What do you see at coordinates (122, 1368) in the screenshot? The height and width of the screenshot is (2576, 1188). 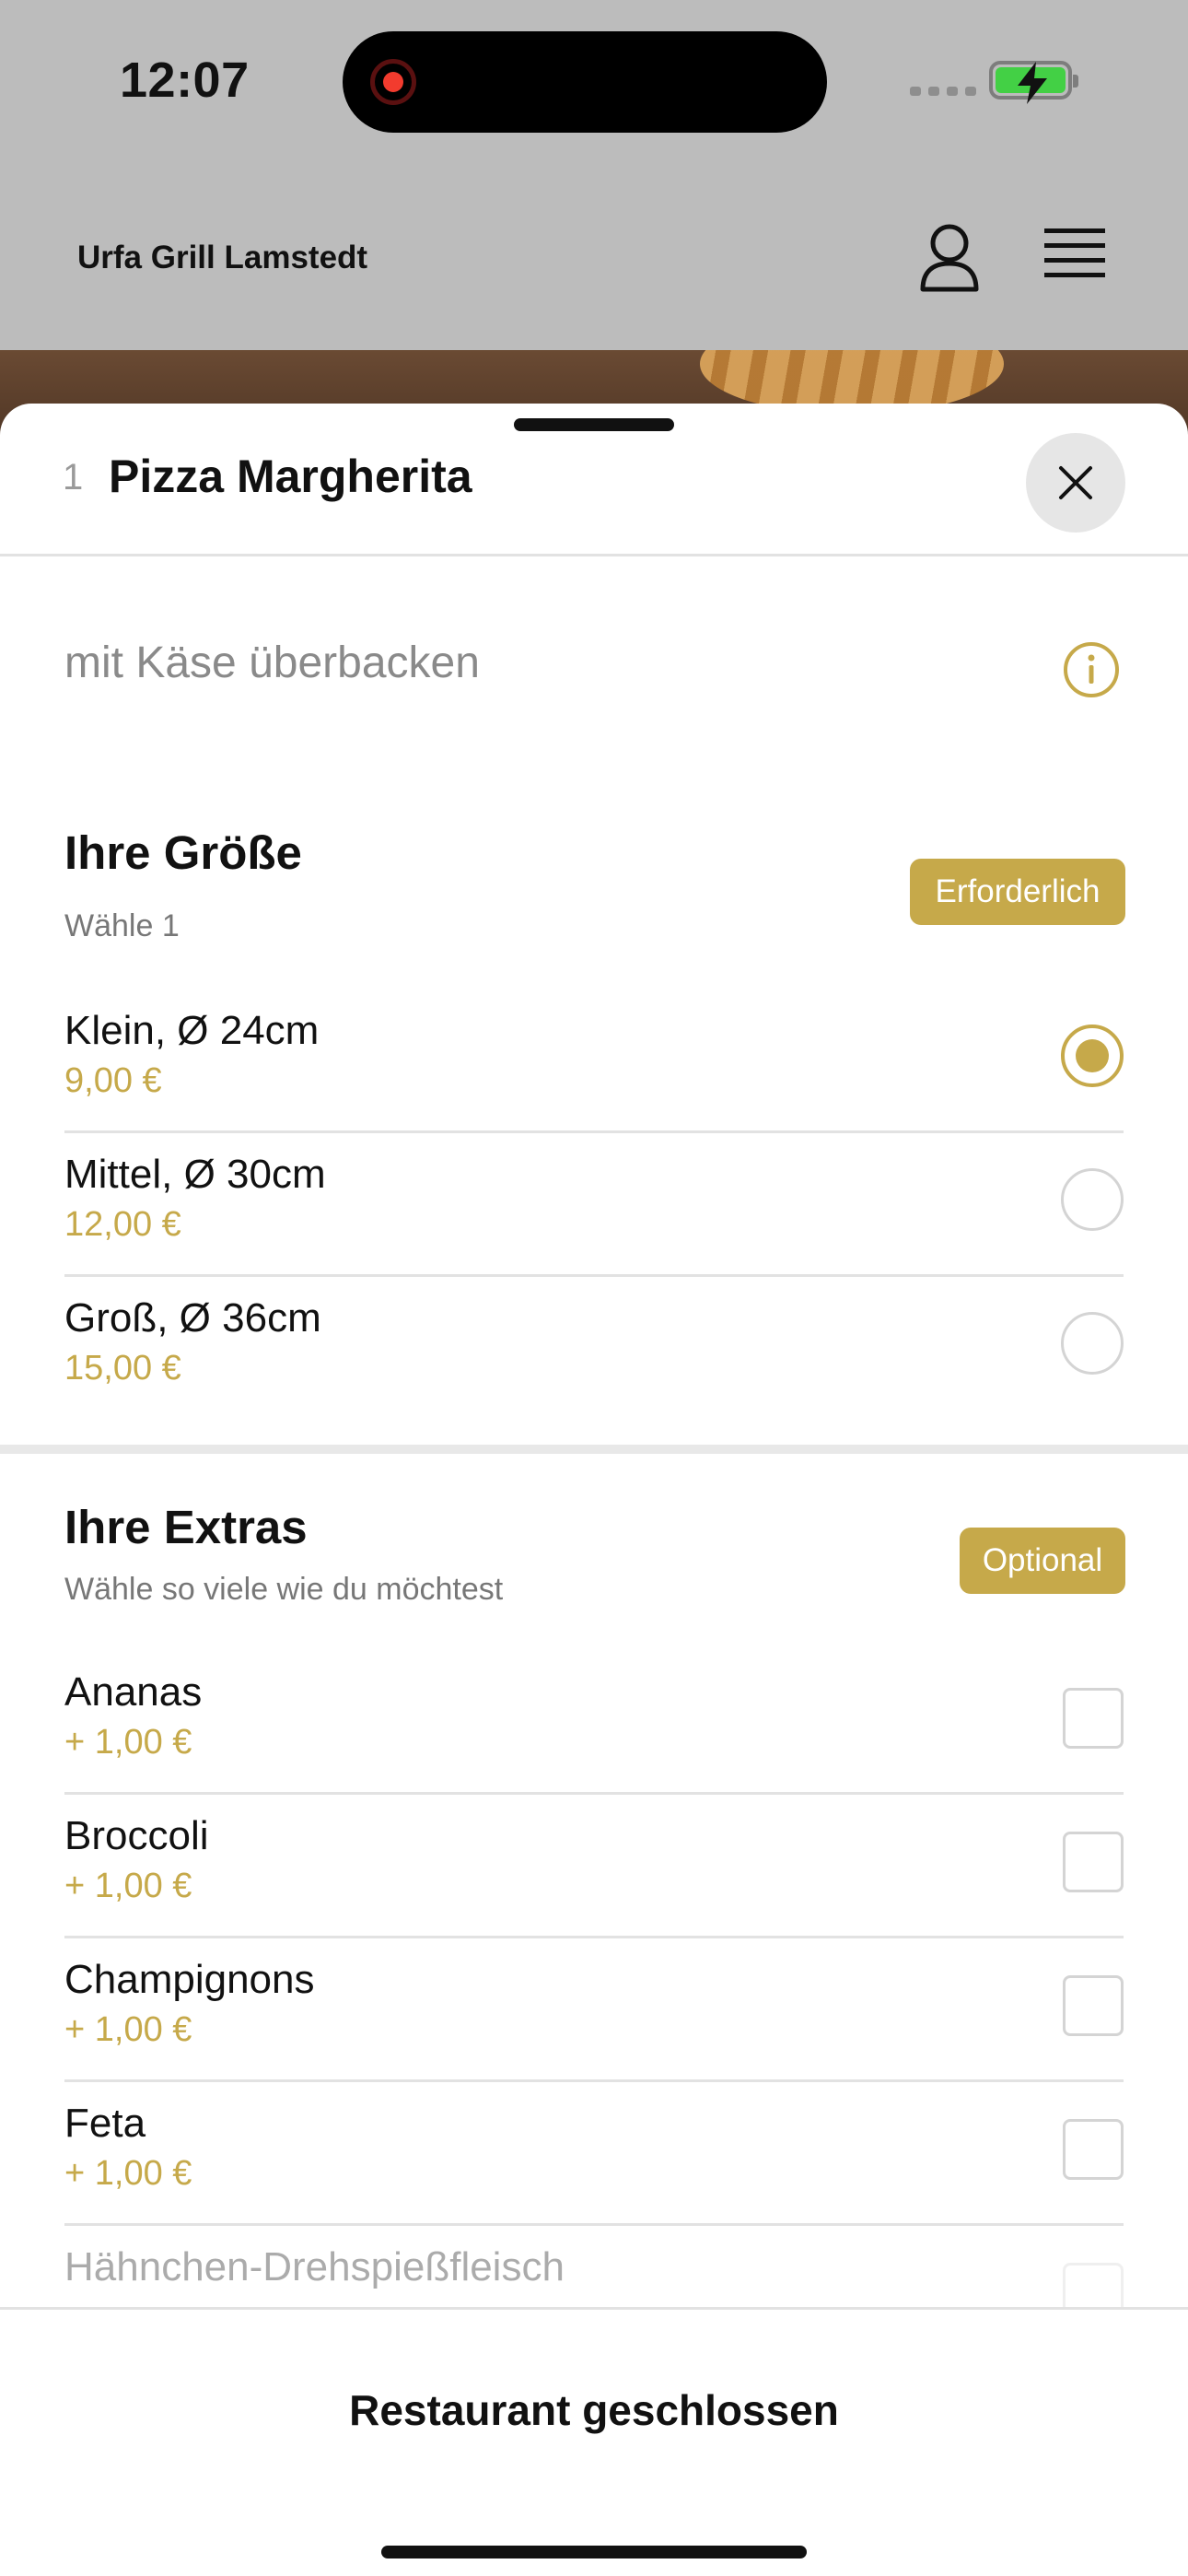 I see `size-option-price: 15,00 €` at bounding box center [122, 1368].